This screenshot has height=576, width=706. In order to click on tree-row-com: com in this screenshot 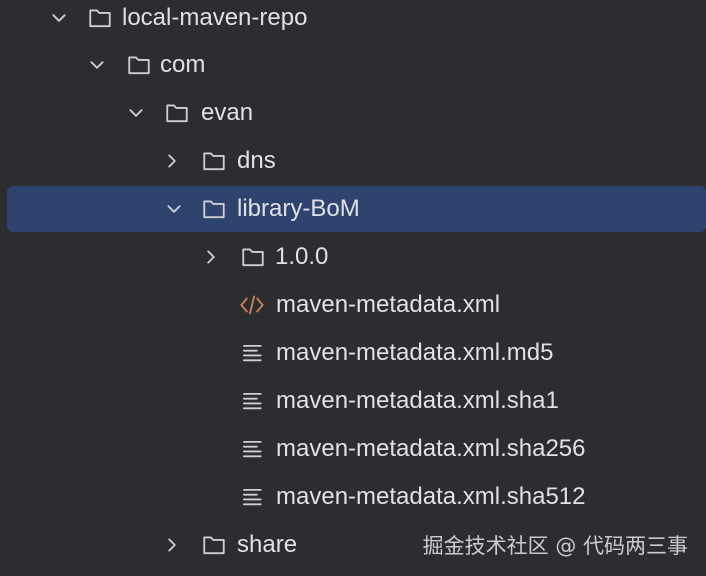, I will do `click(353, 65)`.